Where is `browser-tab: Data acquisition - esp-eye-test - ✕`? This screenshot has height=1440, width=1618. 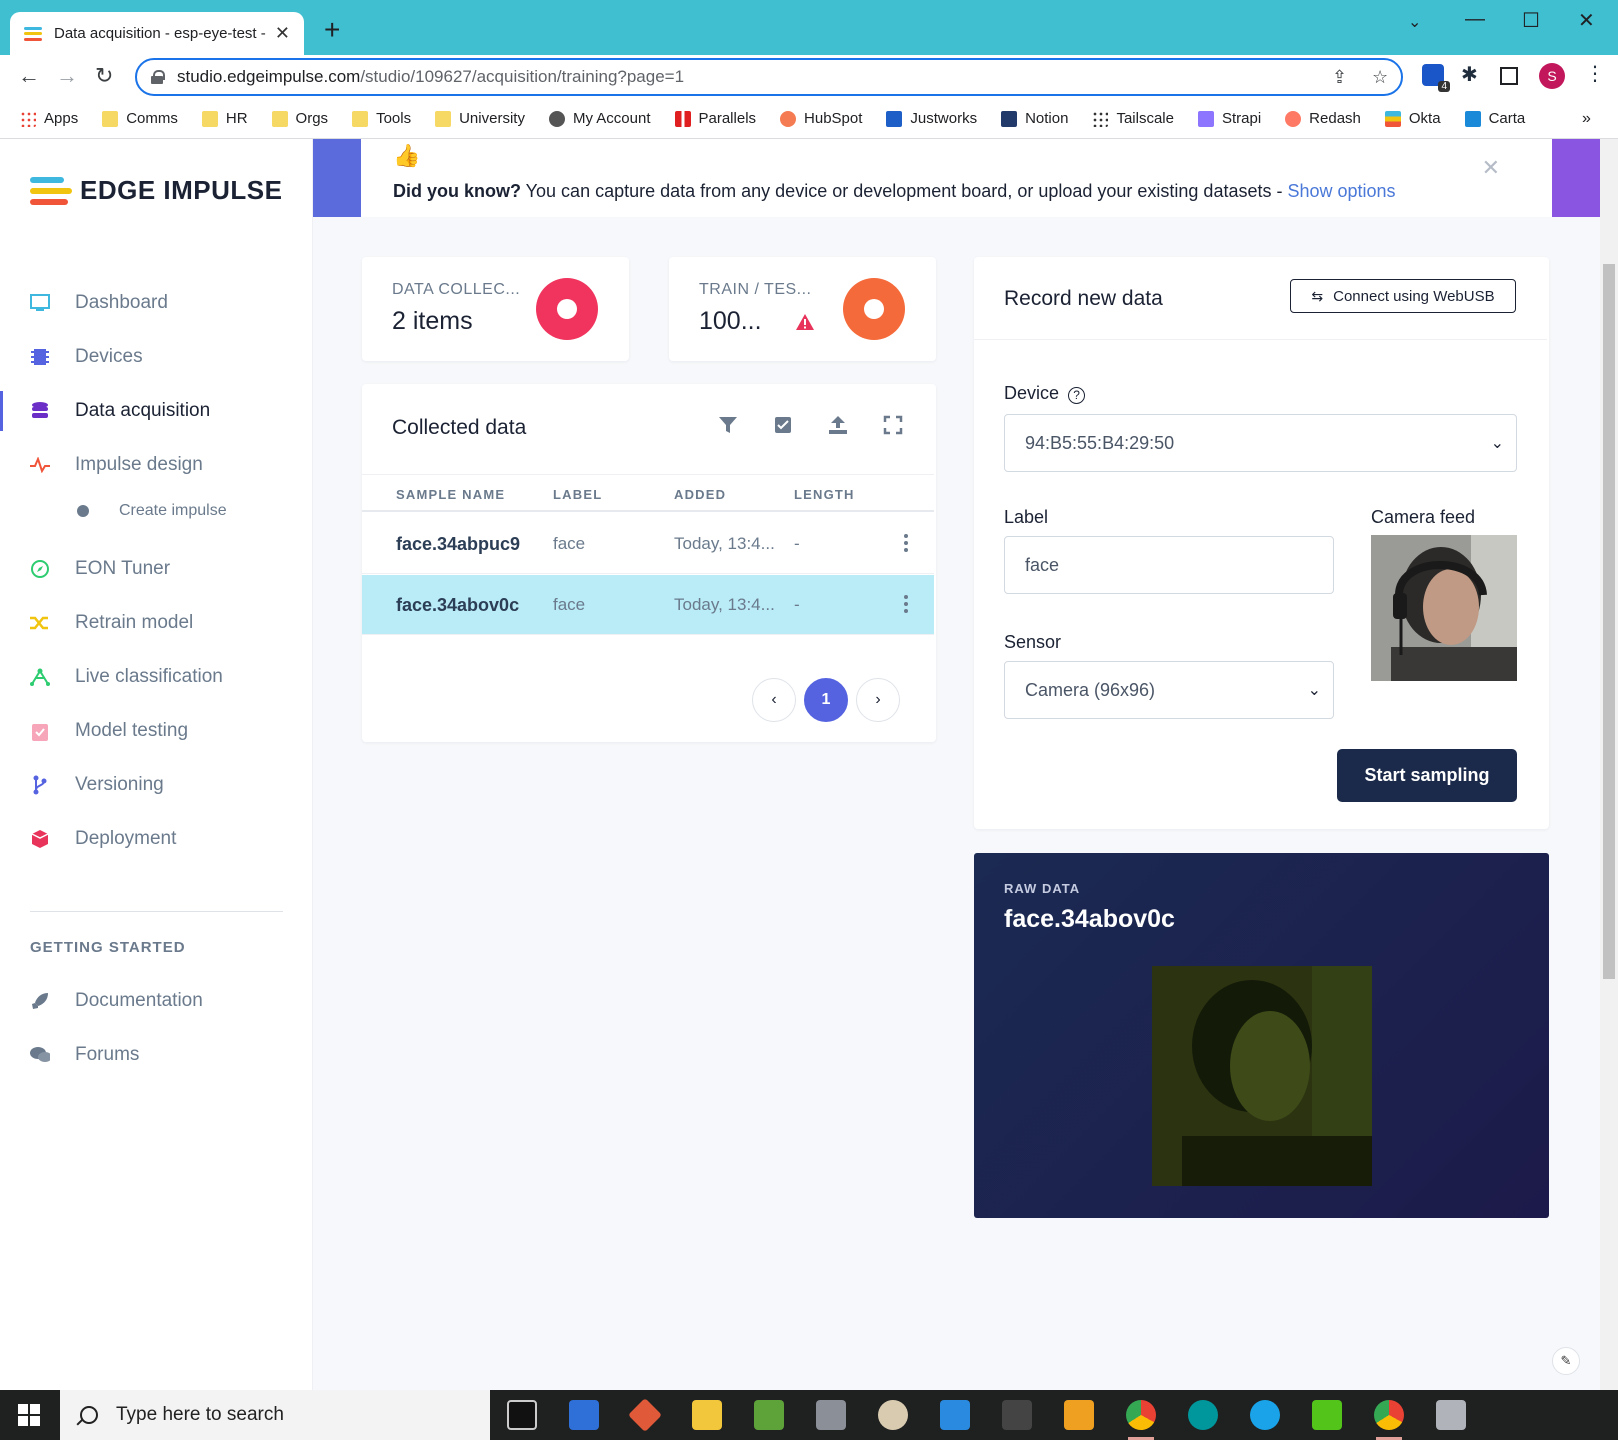
browser-tab: Data acquisition - esp-eye-test - ✕ is located at coordinates (157, 33).